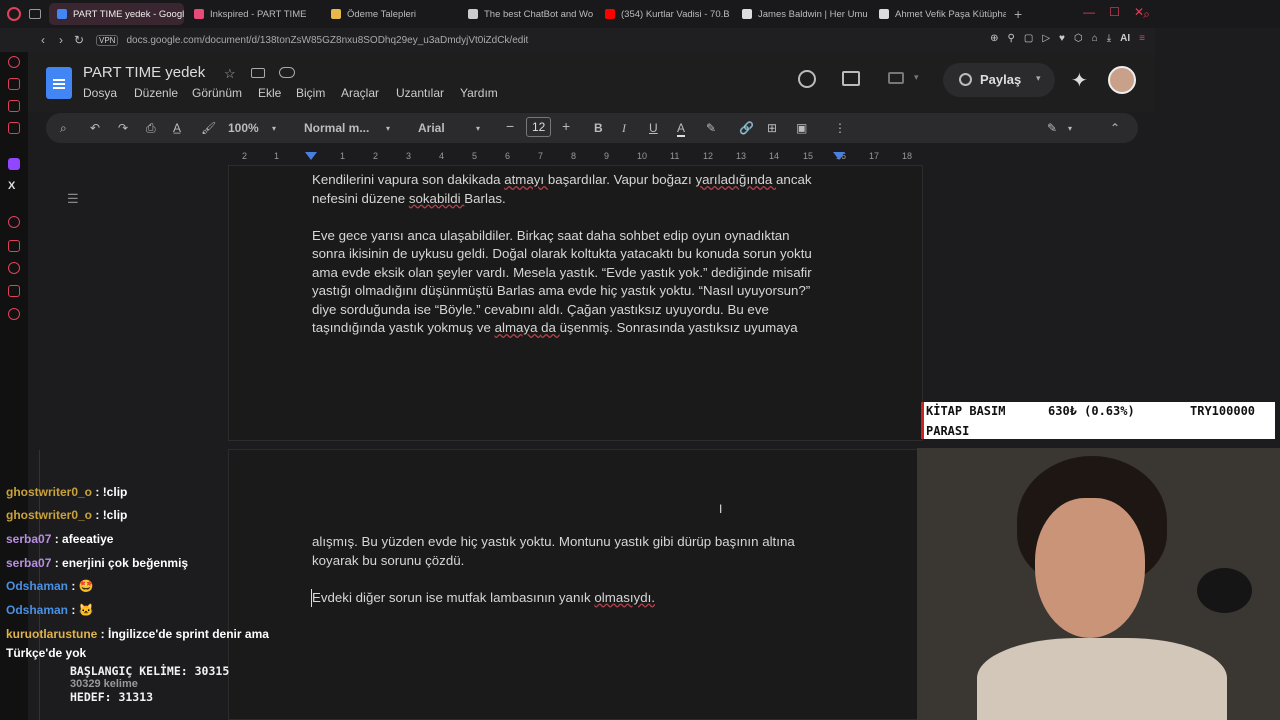 The image size is (1280, 720). I want to click on pin-icon: ⚲, so click(1011, 38).